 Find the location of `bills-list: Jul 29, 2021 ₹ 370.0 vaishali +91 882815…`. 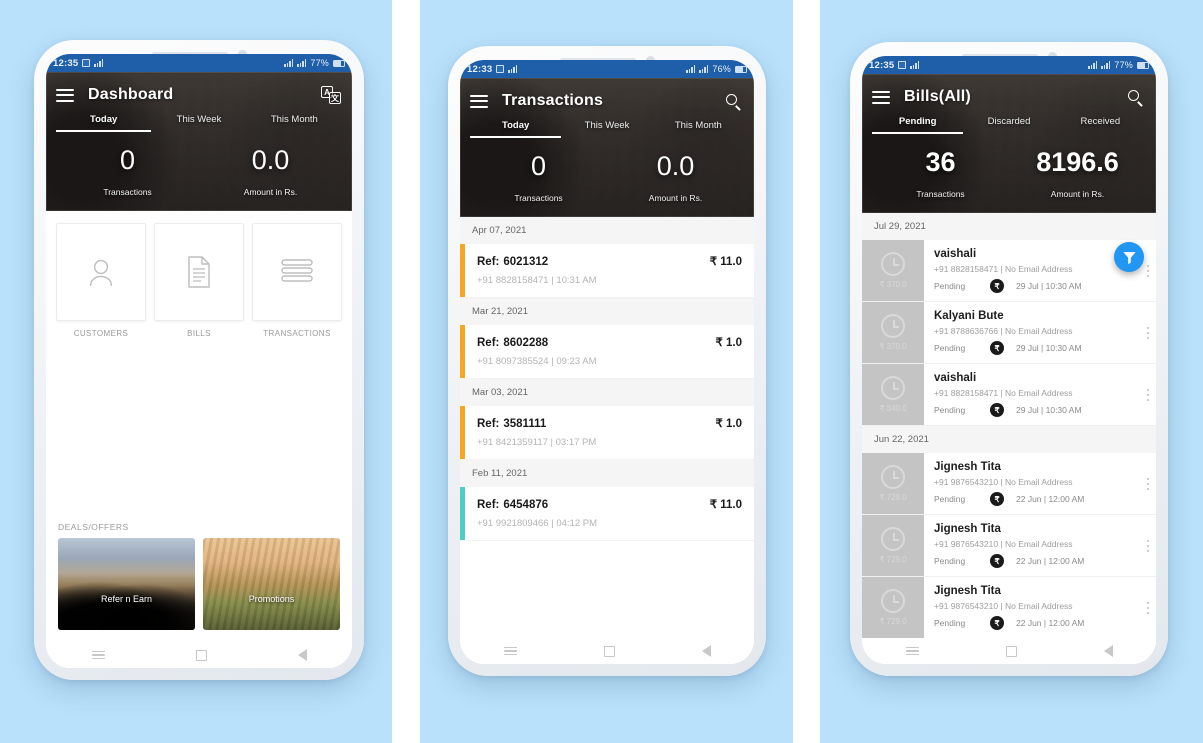

bills-list: Jul 29, 2021 ₹ 370.0 vaishali +91 882815… is located at coordinates (1009, 425).